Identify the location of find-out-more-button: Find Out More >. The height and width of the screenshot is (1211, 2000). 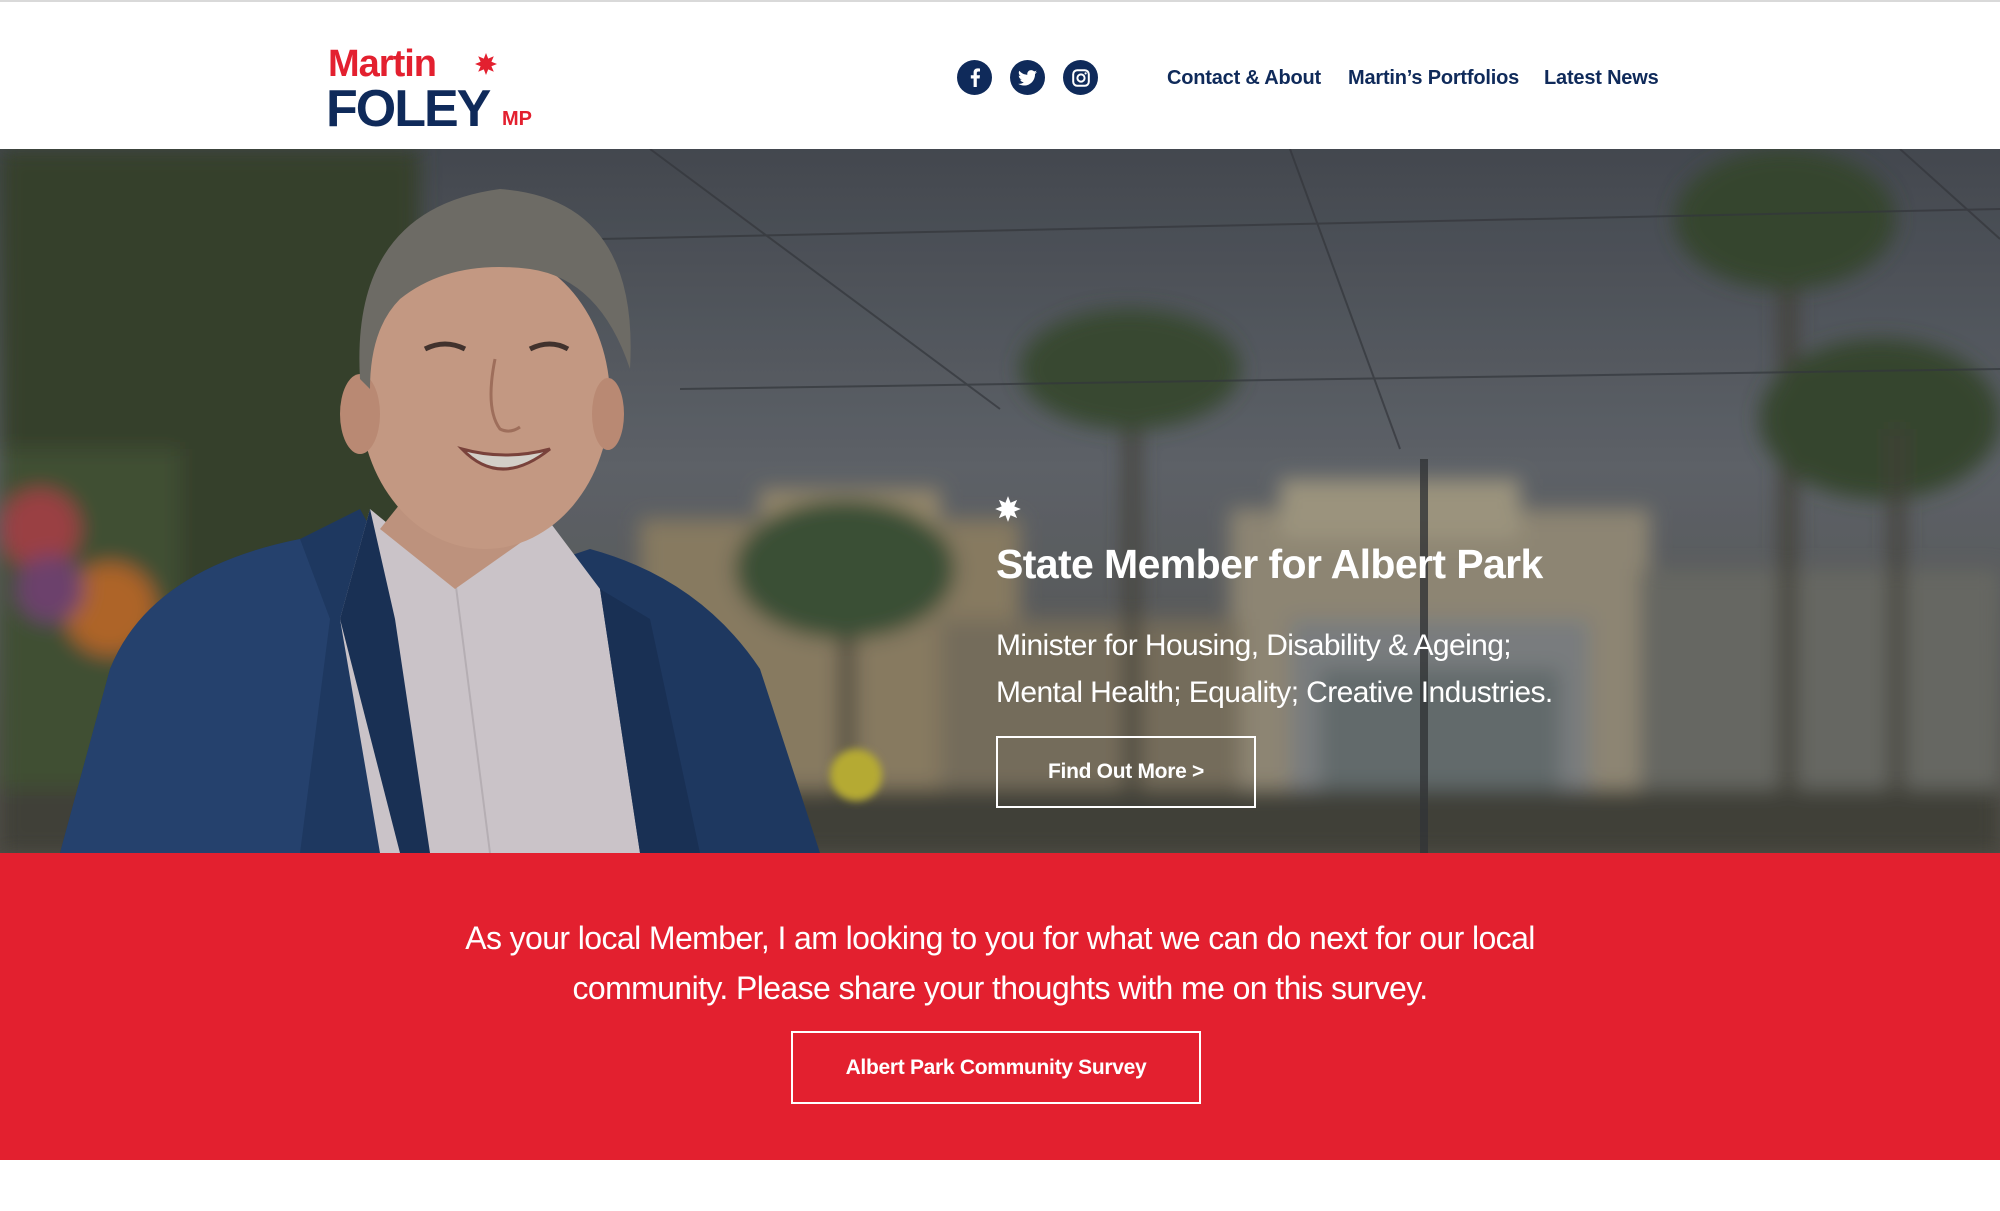
(1126, 772).